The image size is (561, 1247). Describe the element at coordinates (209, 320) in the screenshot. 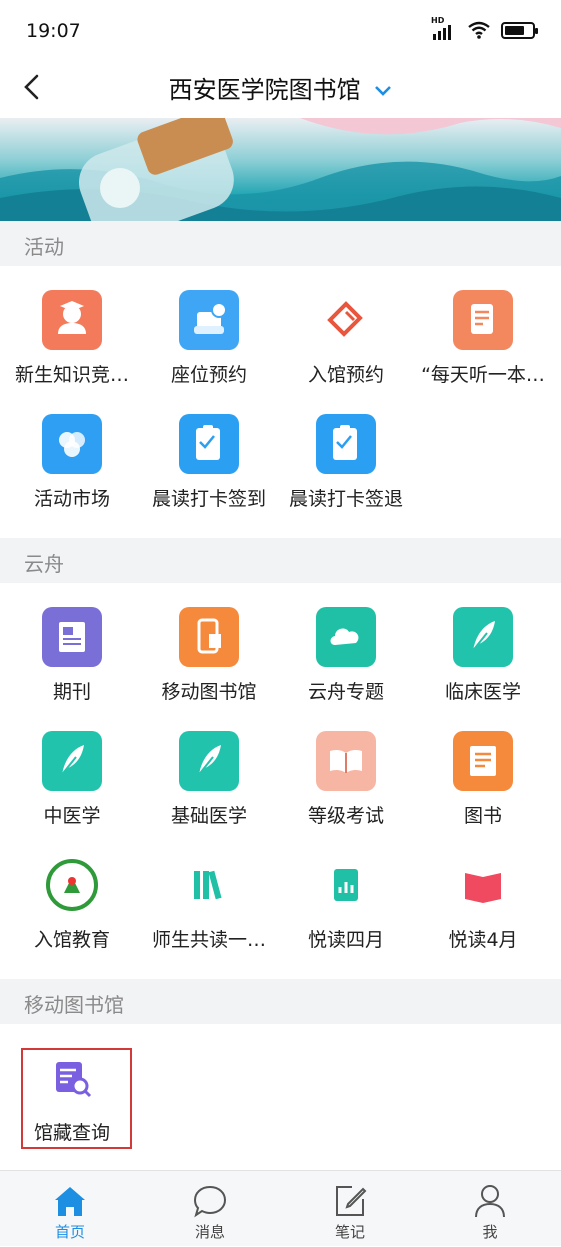

I see `seat-icon` at that location.